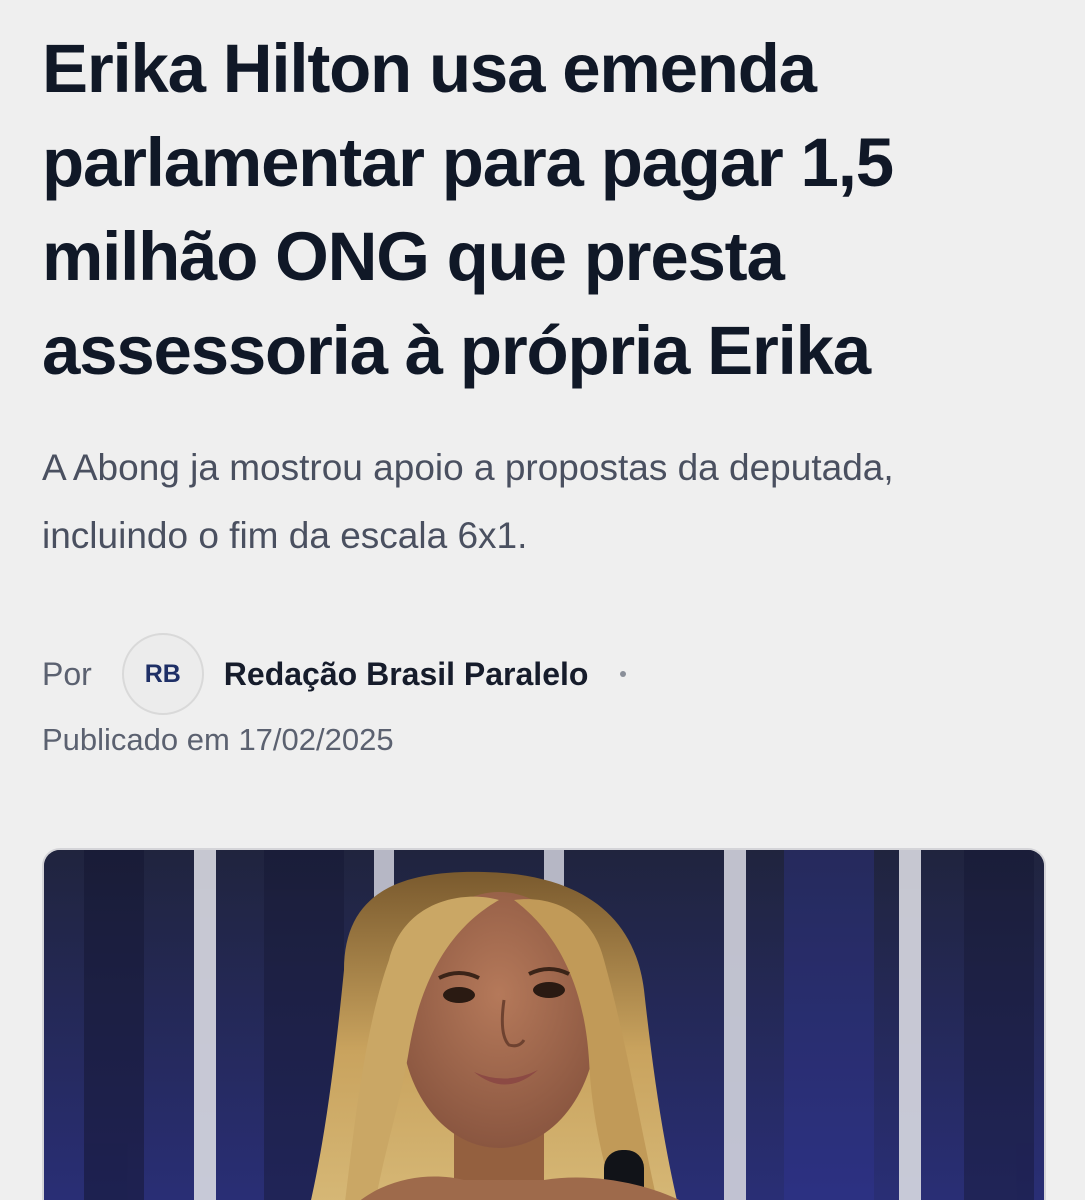 This screenshot has height=1200, width=1085. I want to click on avatar-initials: RB, so click(162, 673).